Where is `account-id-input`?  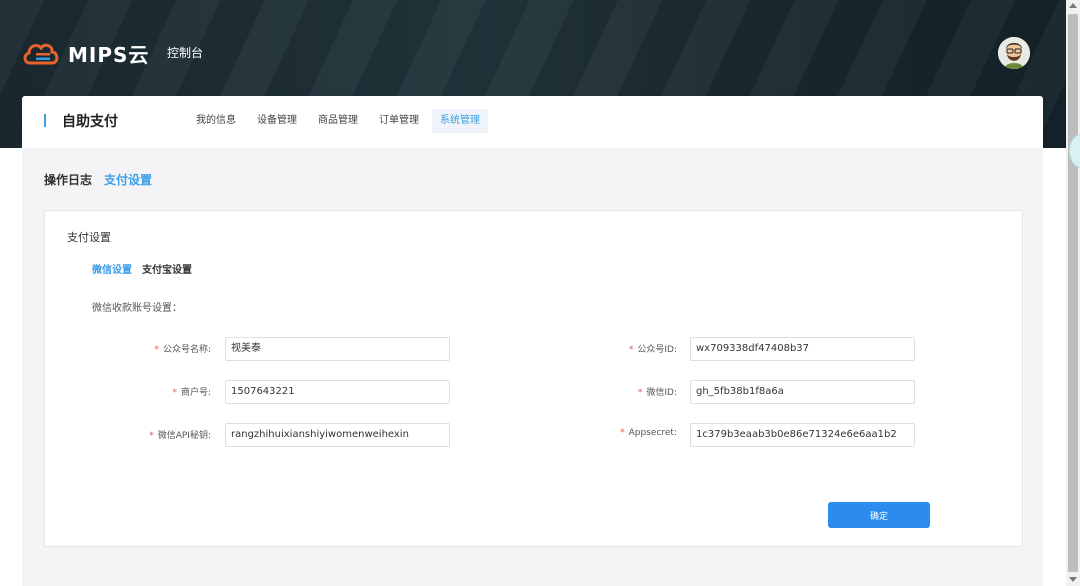
account-id-input is located at coordinates (802, 349).